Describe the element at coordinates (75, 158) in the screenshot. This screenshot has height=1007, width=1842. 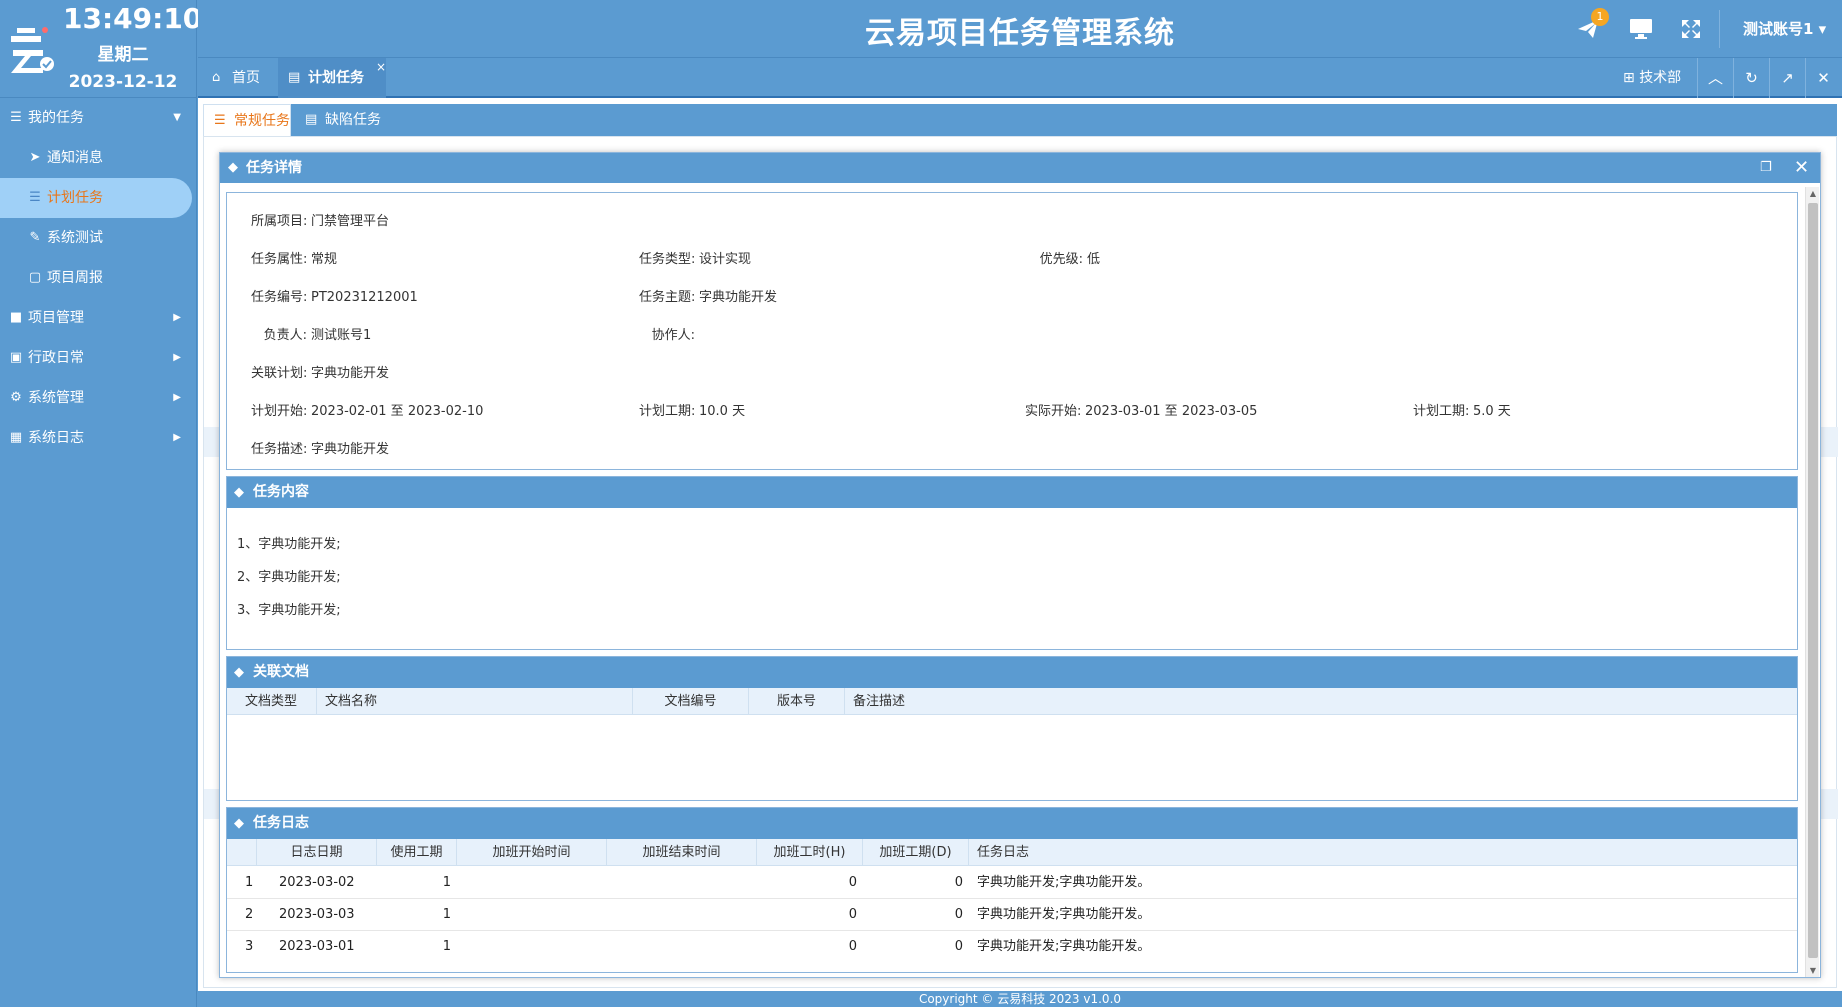
I see `sidebar-item-label: 通知消息` at that location.